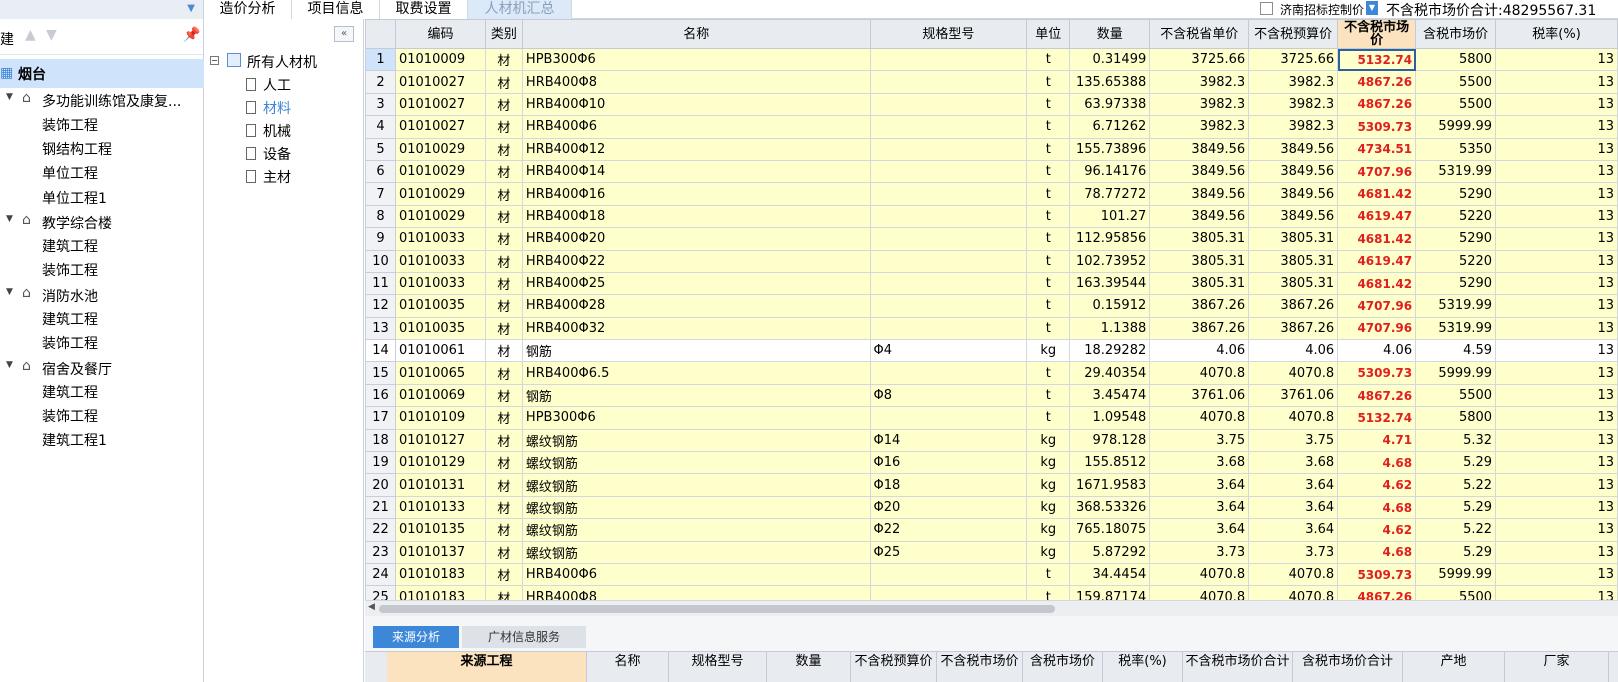 This screenshot has width=1618, height=682. What do you see at coordinates (1456, 530) in the screenshot?
I see `table-cell: 5.22` at bounding box center [1456, 530].